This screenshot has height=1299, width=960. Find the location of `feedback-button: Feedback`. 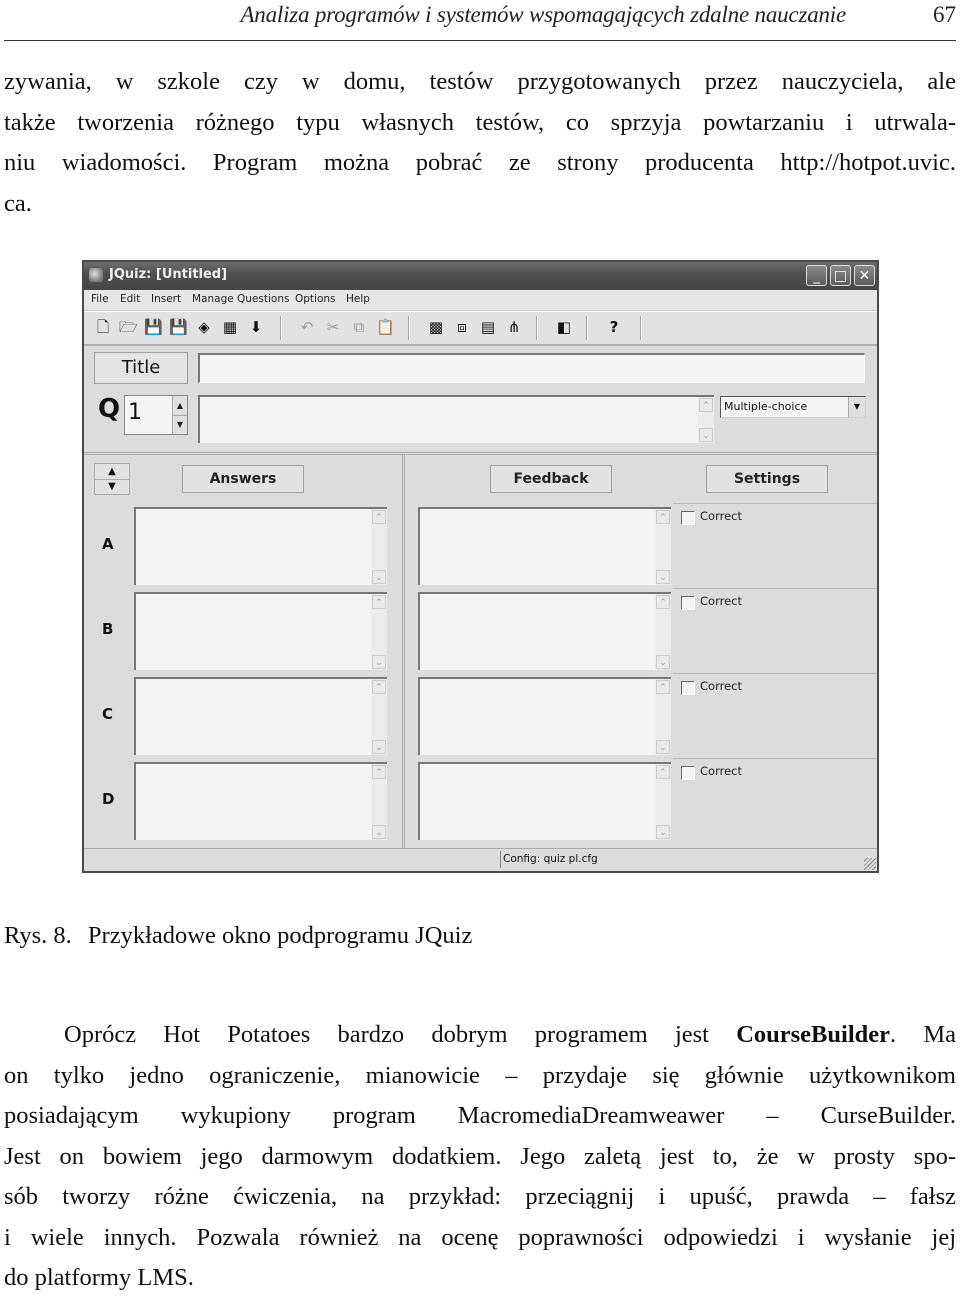

feedback-button: Feedback is located at coordinates (551, 479).